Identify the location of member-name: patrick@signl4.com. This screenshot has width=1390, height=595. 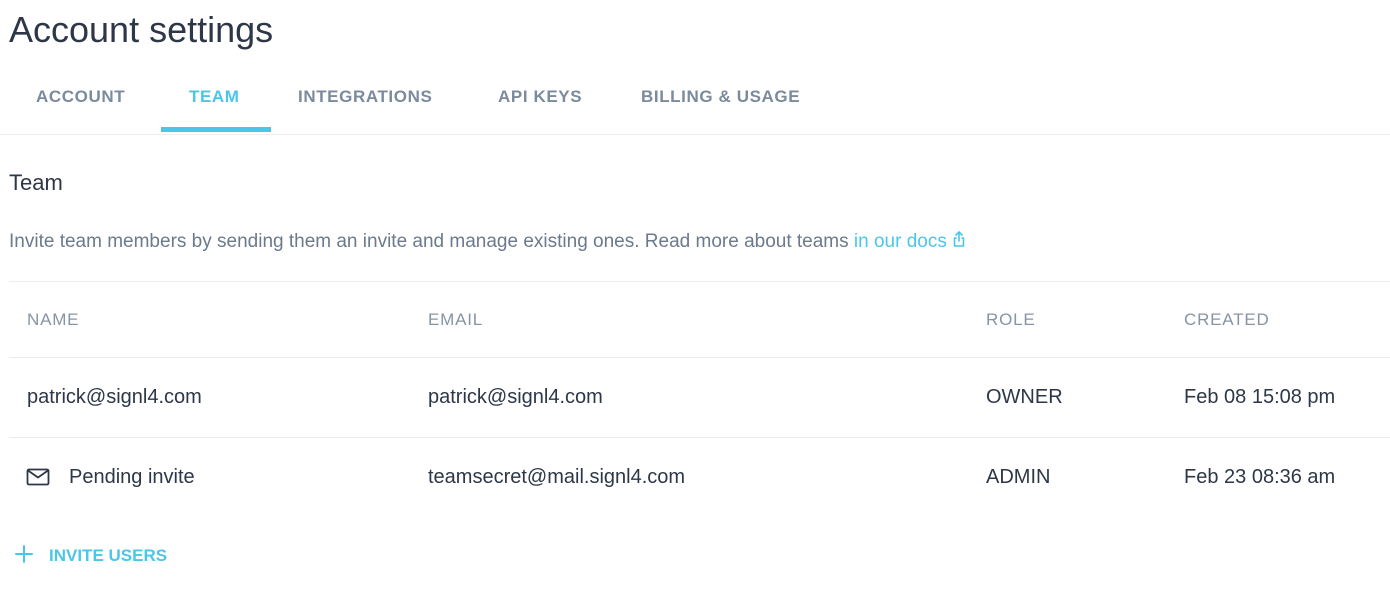
(114, 397).